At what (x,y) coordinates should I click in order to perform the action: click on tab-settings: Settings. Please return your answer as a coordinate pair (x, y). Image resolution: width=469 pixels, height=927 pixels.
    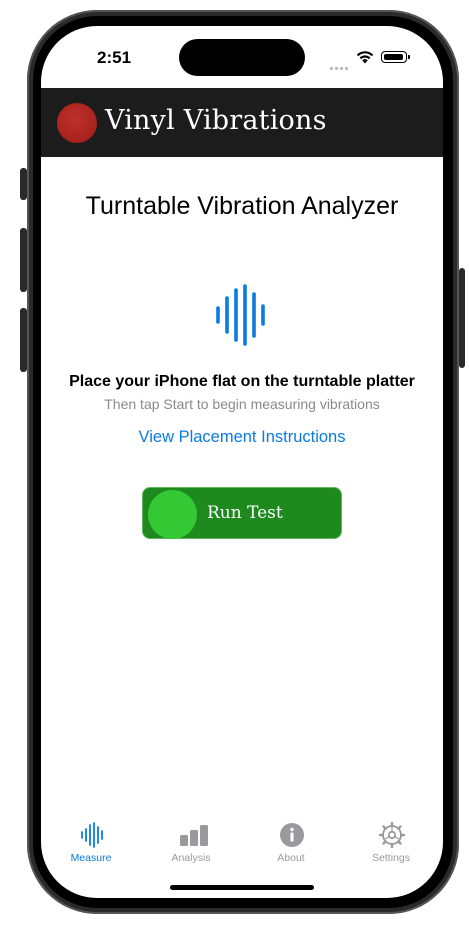
    Looking at the image, I should click on (391, 842).